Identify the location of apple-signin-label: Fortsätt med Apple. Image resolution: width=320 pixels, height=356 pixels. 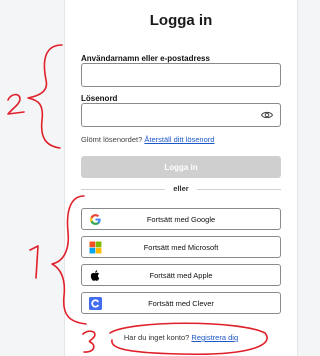
(181, 275).